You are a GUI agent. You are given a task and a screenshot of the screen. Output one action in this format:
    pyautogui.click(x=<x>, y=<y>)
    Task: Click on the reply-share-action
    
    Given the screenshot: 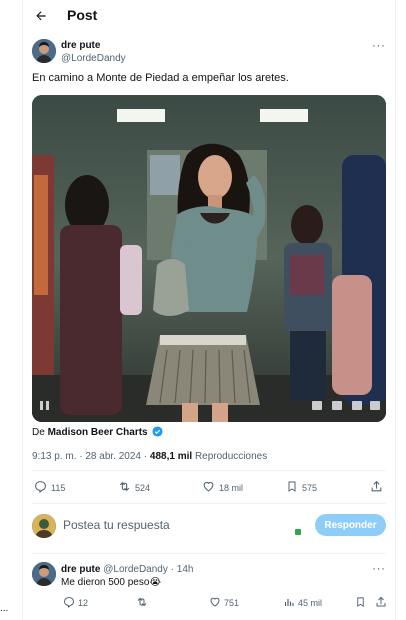 What is the action you would take?
    pyautogui.click(x=381, y=603)
    